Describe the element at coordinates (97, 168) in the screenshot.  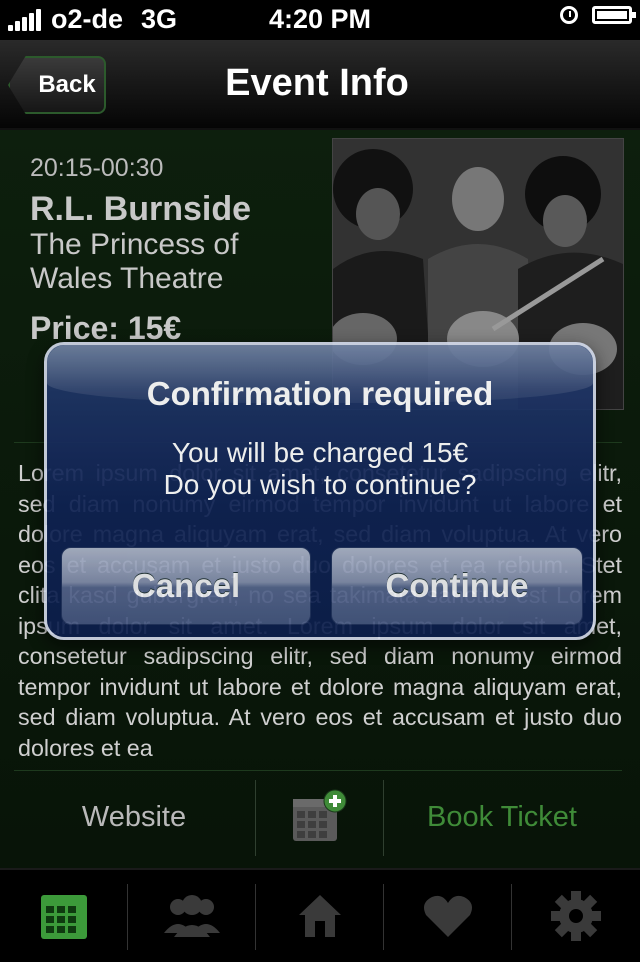
I see `event-time: 20:15-00:30` at that location.